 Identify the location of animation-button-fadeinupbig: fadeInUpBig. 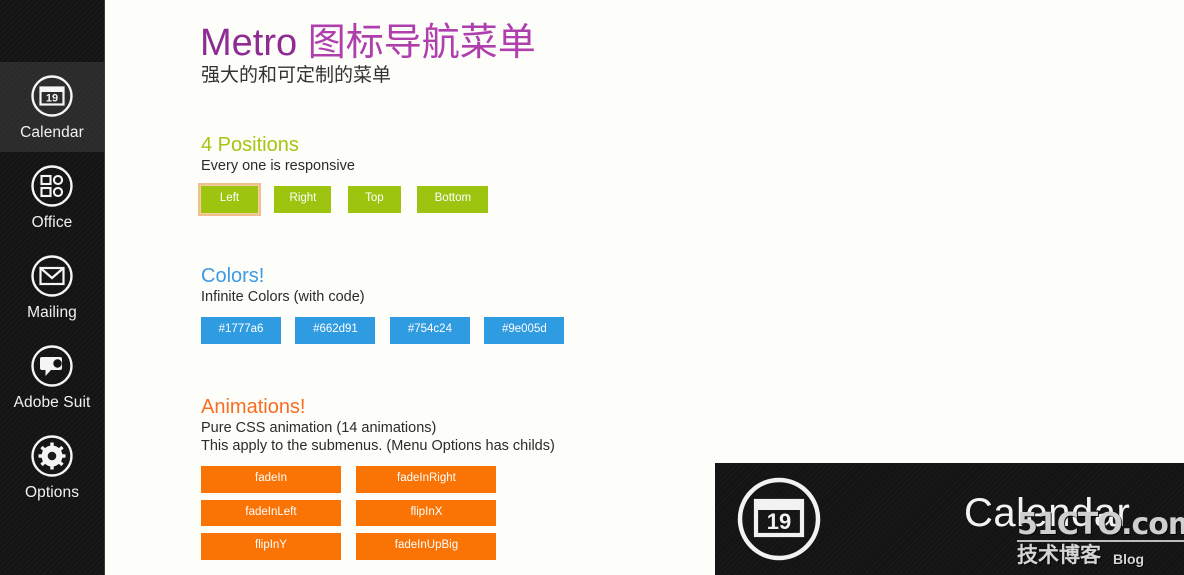
(426, 546).